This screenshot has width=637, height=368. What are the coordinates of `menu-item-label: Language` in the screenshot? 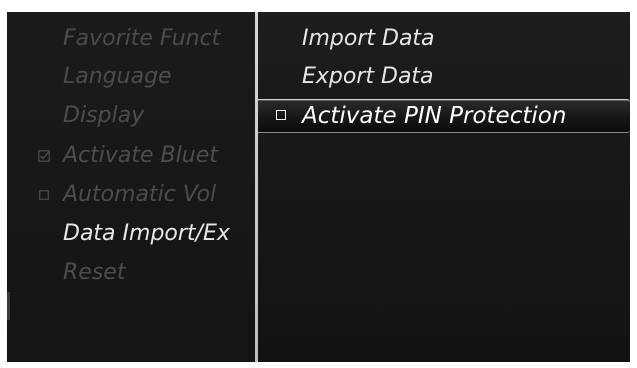 It's located at (117, 76).